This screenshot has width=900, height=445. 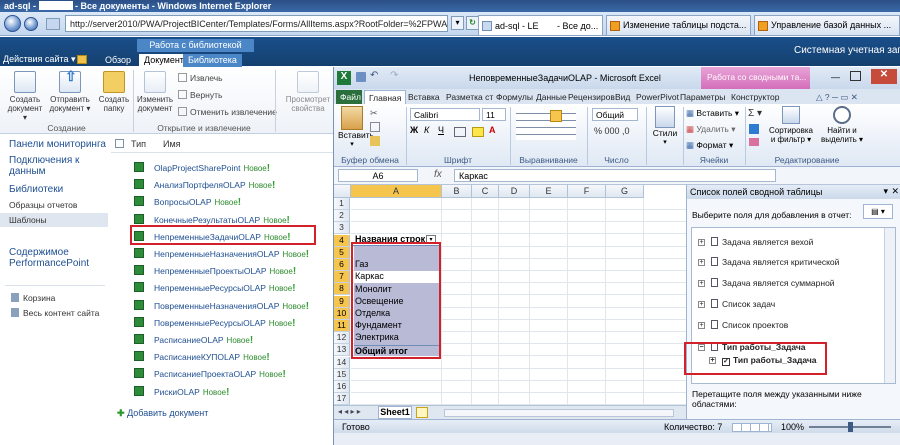 I want to click on list-item: РискиOLAP Новое!, so click(x=181, y=391).